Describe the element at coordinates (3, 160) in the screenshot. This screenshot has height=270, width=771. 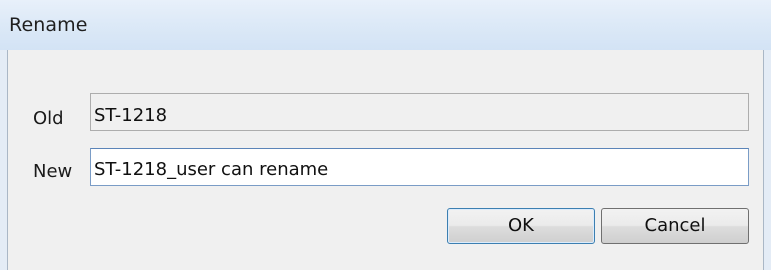
I see `window-frame-left` at that location.